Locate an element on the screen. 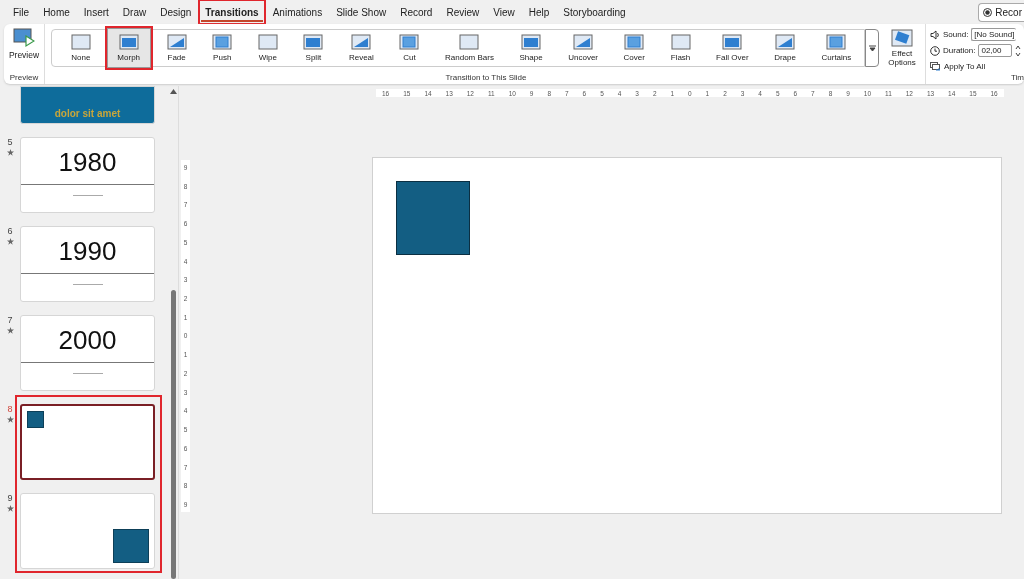  scroll-up-icon is located at coordinates (173, 91).